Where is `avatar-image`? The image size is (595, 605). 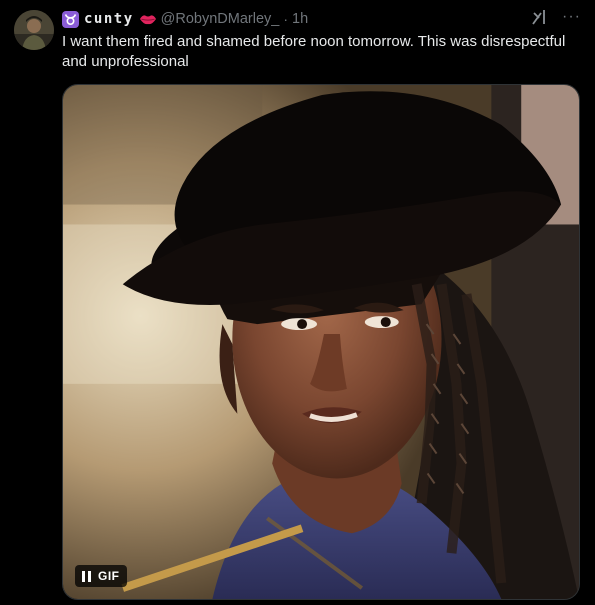
avatar-image is located at coordinates (34, 30).